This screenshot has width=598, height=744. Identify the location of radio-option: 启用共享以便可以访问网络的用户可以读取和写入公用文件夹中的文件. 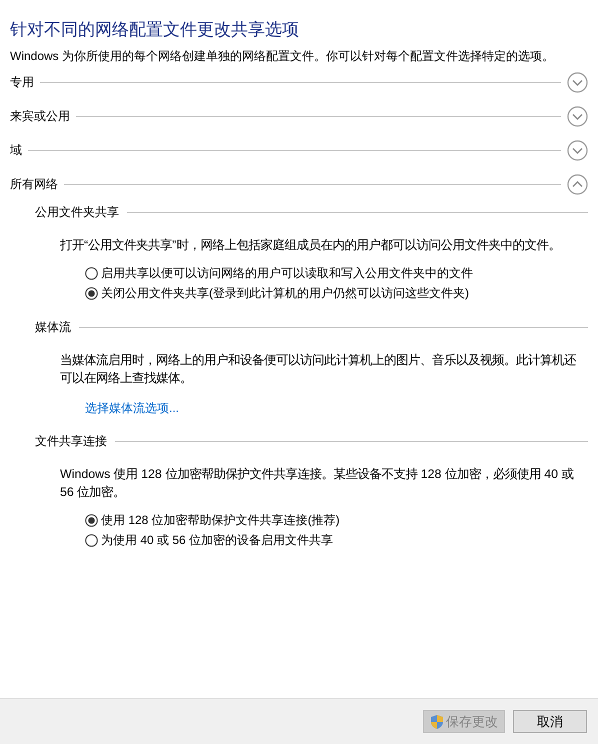
(332, 273).